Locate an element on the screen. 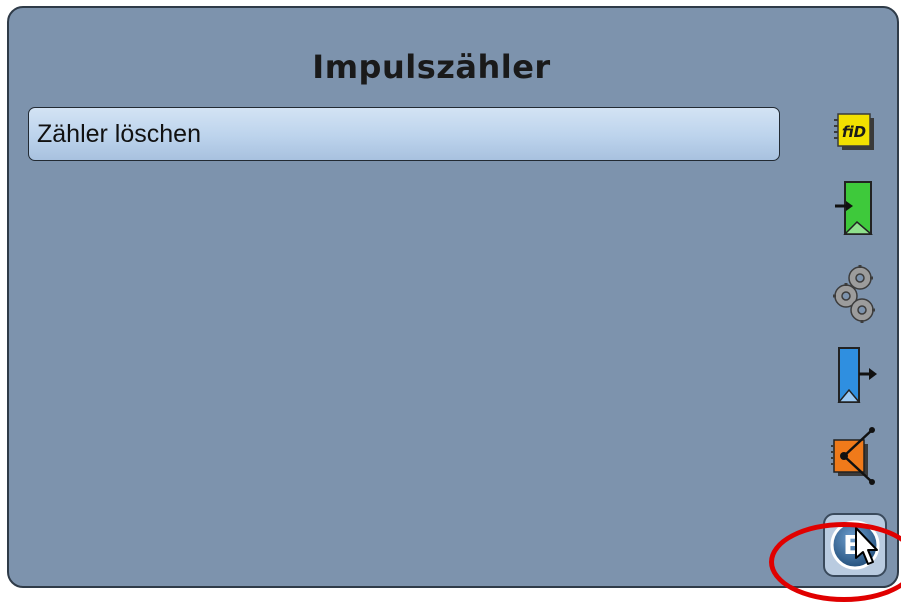 This screenshot has height=602, width=901. menu-item-zaehler-loeschen: Zähler löschen is located at coordinates (404, 134).